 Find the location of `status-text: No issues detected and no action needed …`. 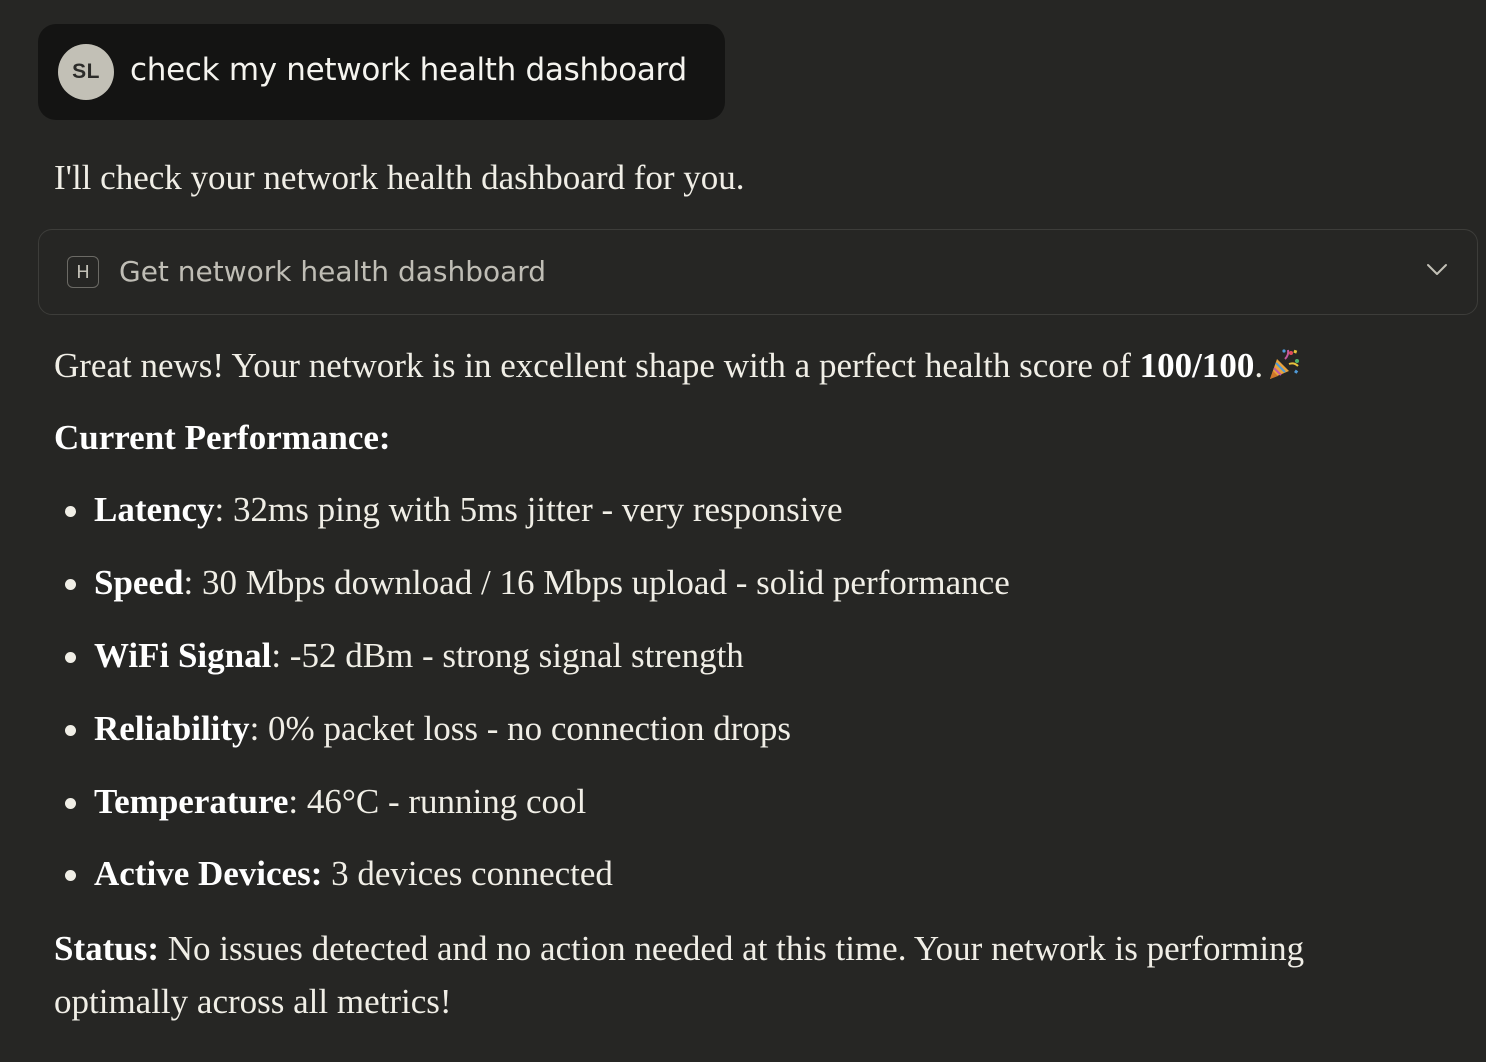

status-text: No issues detected and no action needed … is located at coordinates (679, 975).